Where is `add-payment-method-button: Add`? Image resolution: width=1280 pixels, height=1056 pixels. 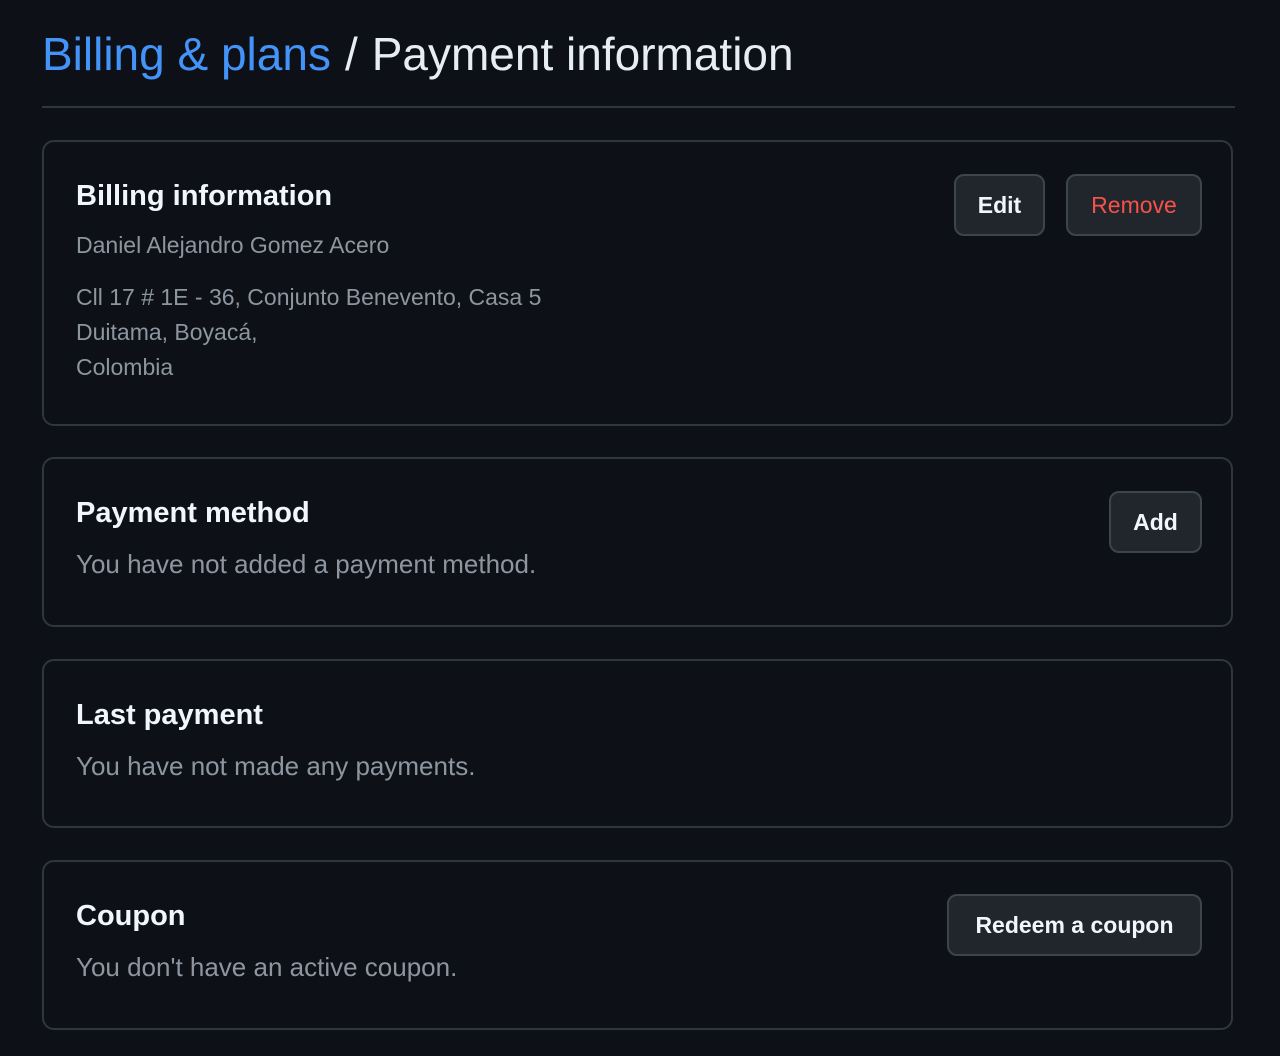 add-payment-method-button: Add is located at coordinates (1155, 522).